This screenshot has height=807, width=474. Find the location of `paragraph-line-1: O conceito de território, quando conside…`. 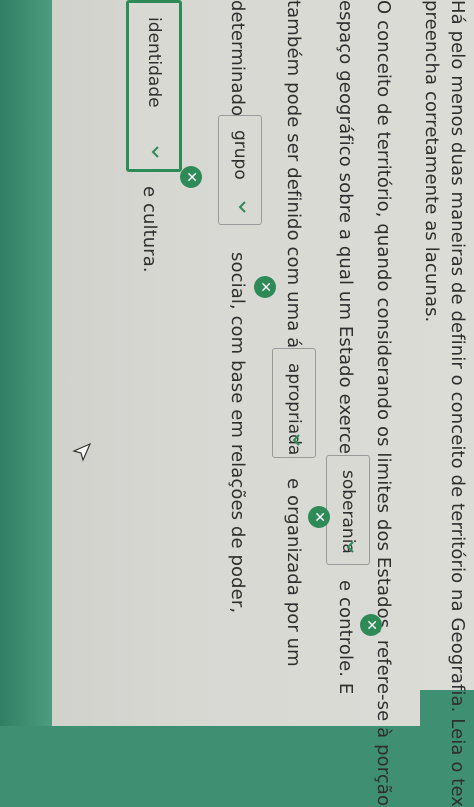

paragraph-line-1: O conceito de território, quando conside… is located at coordinates (383, 403).